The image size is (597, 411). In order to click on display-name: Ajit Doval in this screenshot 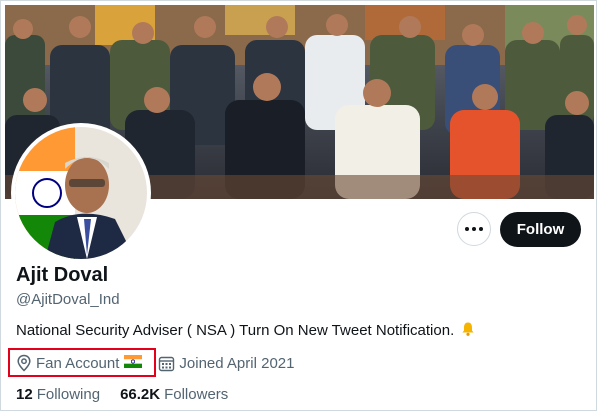, I will do `click(62, 275)`.